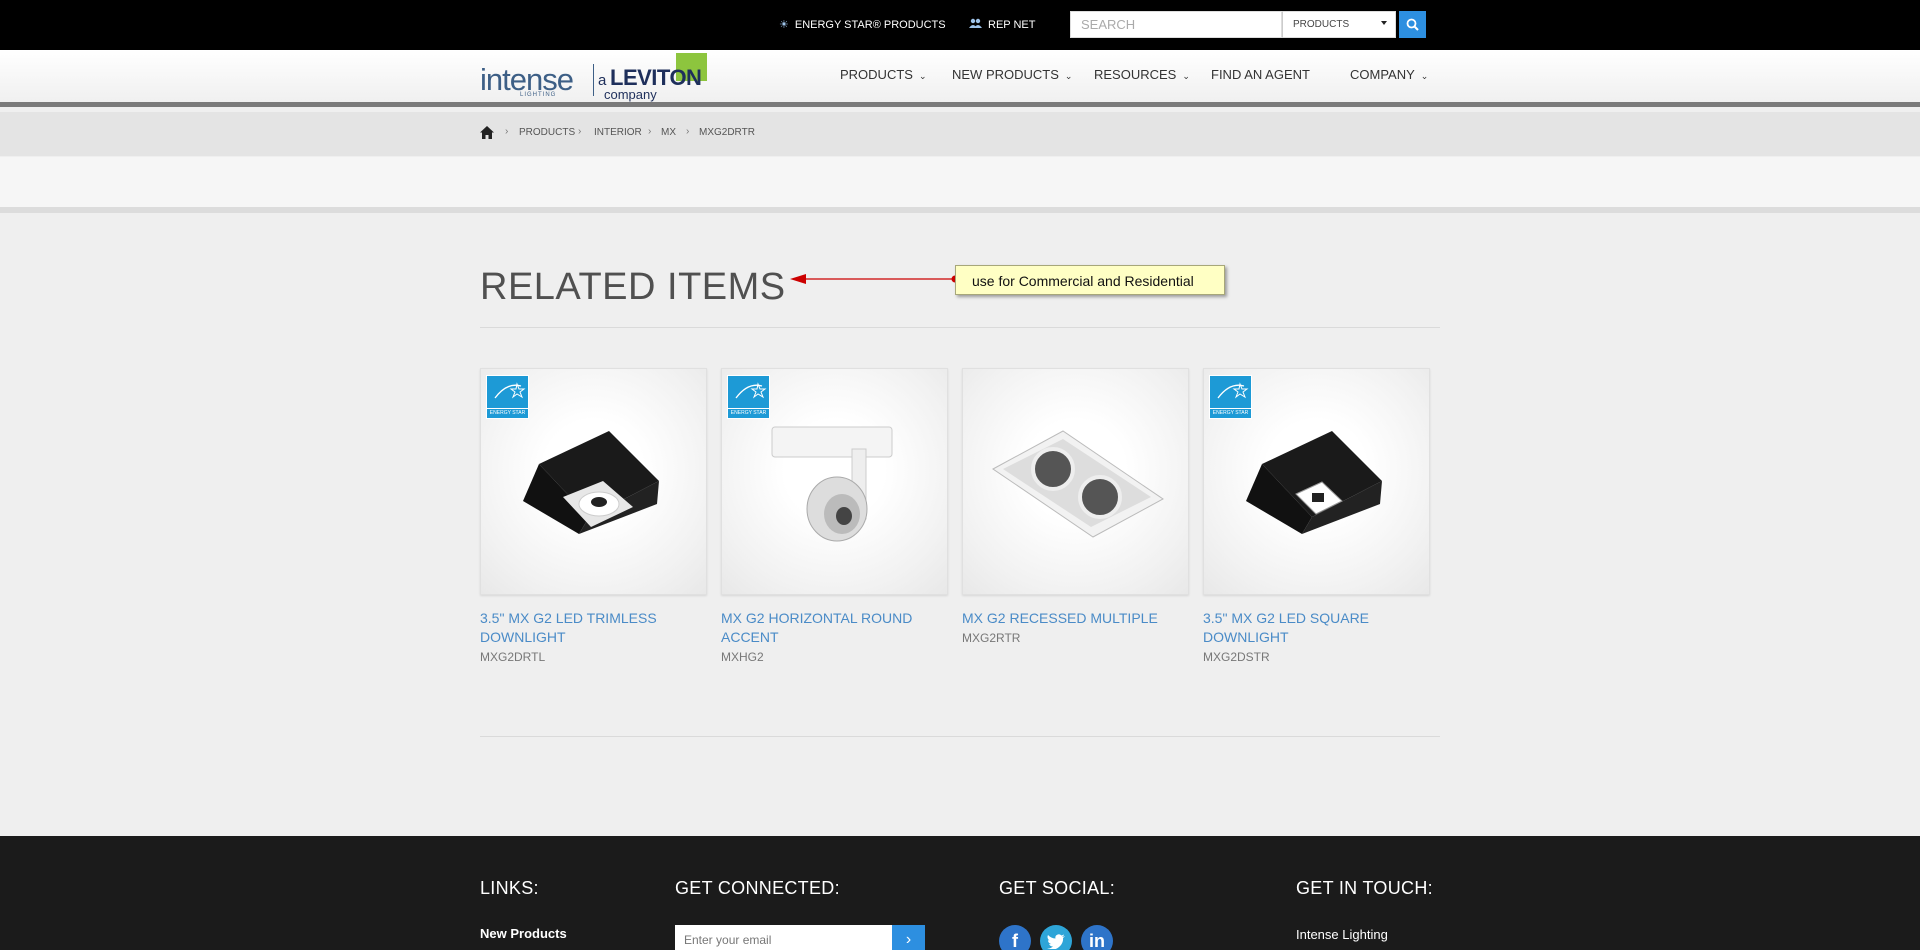 The width and height of the screenshot is (1920, 950). Describe the element at coordinates (487, 135) in the screenshot. I see `home-icon` at that location.